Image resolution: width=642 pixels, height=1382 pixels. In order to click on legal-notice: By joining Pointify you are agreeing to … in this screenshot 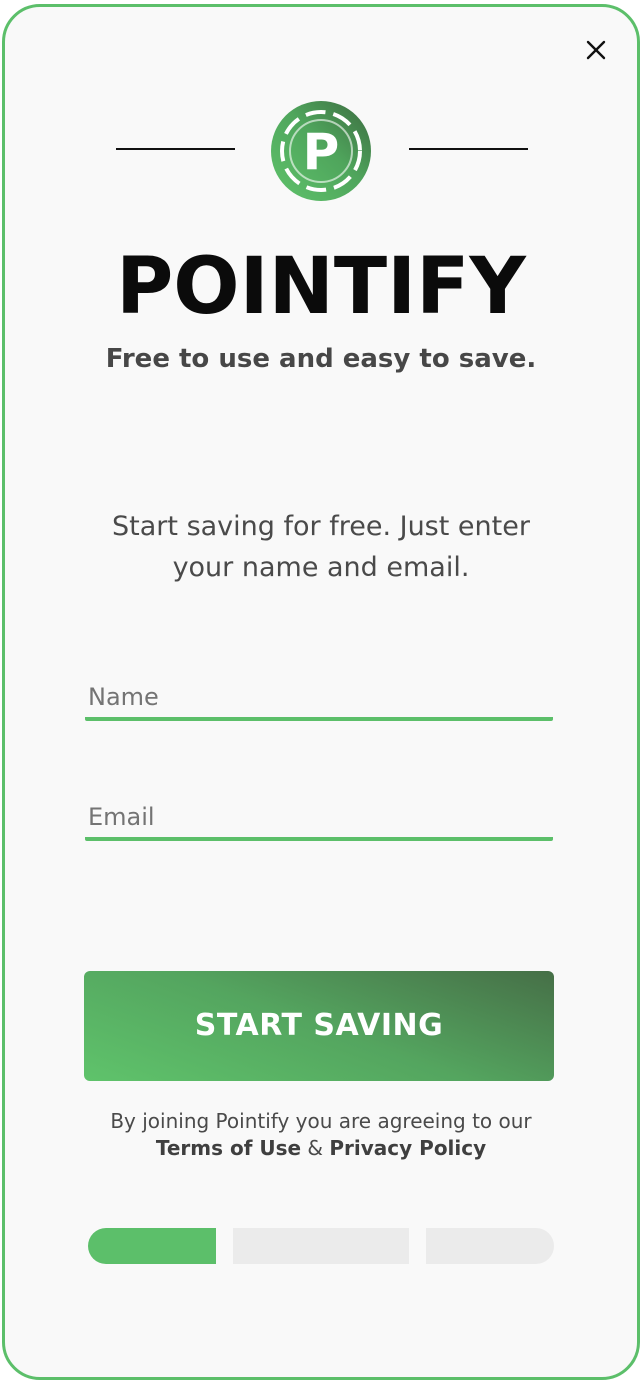, I will do `click(321, 1135)`.